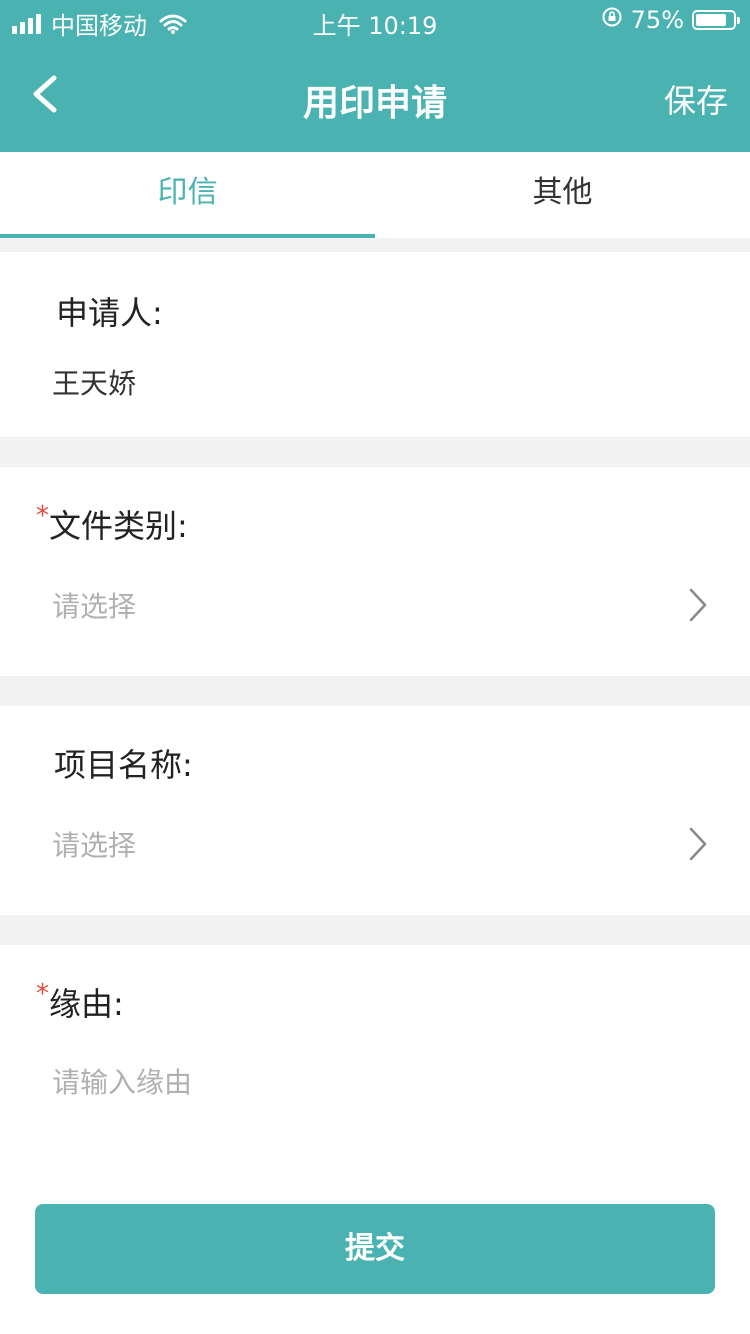  I want to click on nav-bar: 用印申请 保存, so click(375, 96).